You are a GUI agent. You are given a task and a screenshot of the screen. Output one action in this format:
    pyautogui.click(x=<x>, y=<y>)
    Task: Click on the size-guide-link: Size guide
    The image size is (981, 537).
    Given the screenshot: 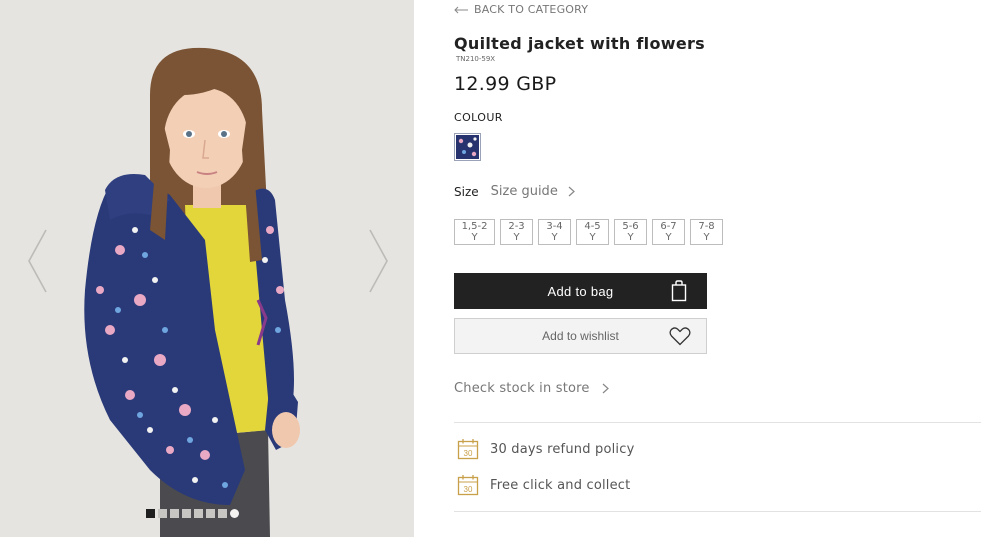 What is the action you would take?
    pyautogui.click(x=524, y=191)
    